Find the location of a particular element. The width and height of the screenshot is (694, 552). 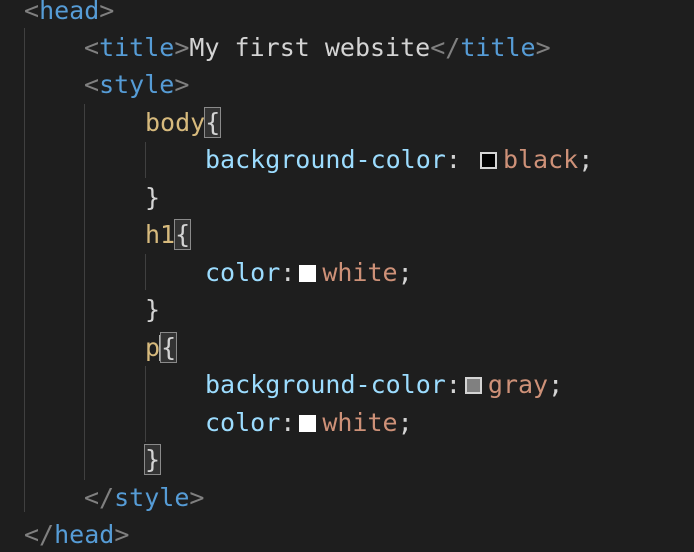

tag-style-close: style is located at coordinates (152, 497).